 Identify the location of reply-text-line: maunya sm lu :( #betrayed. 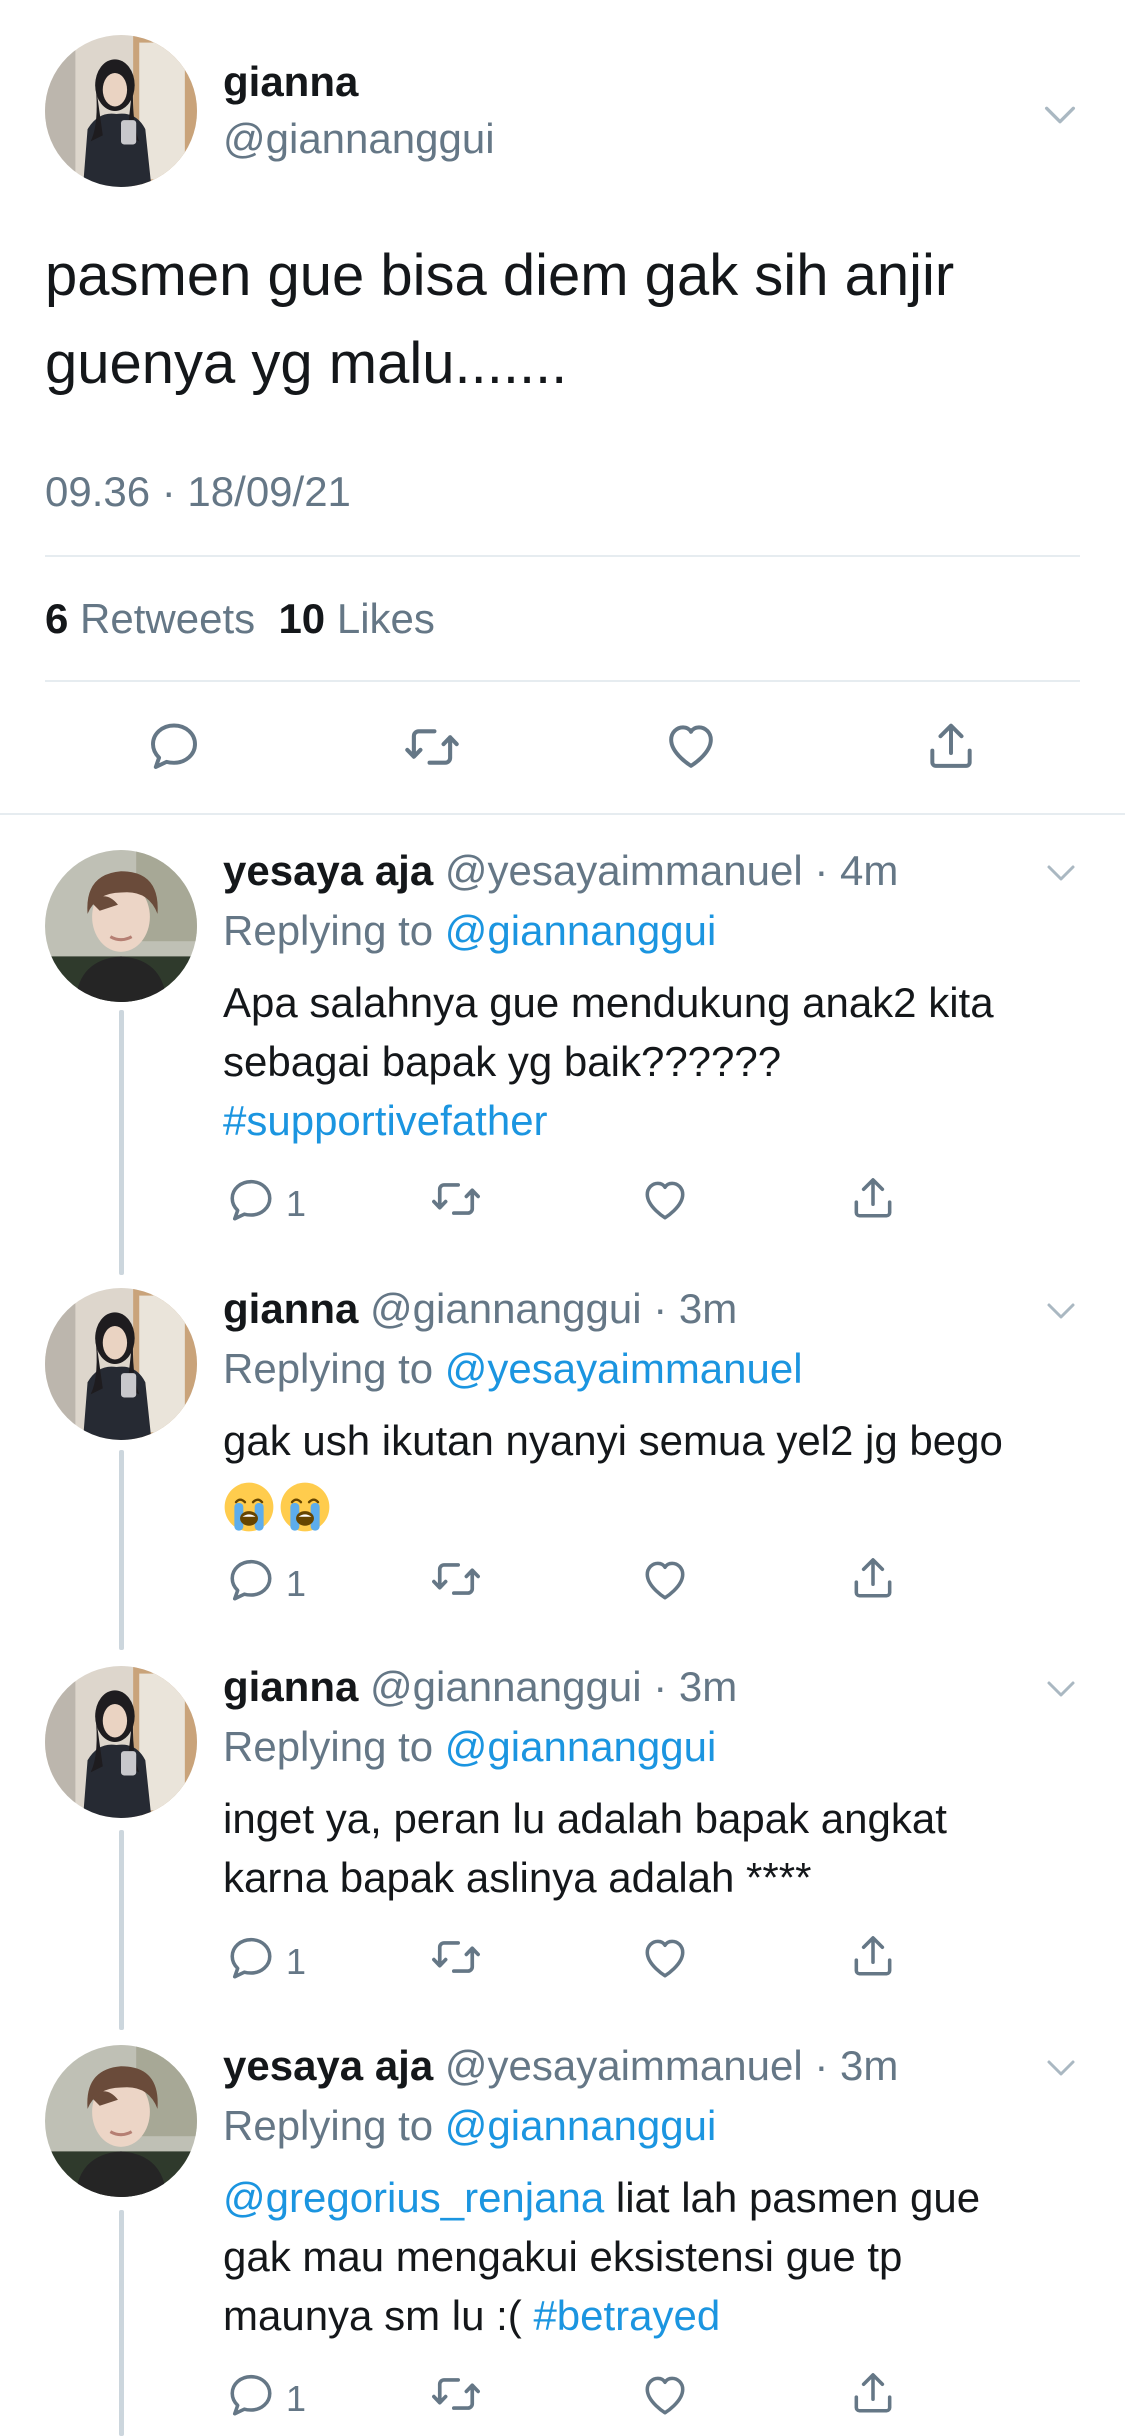
(658, 2315).